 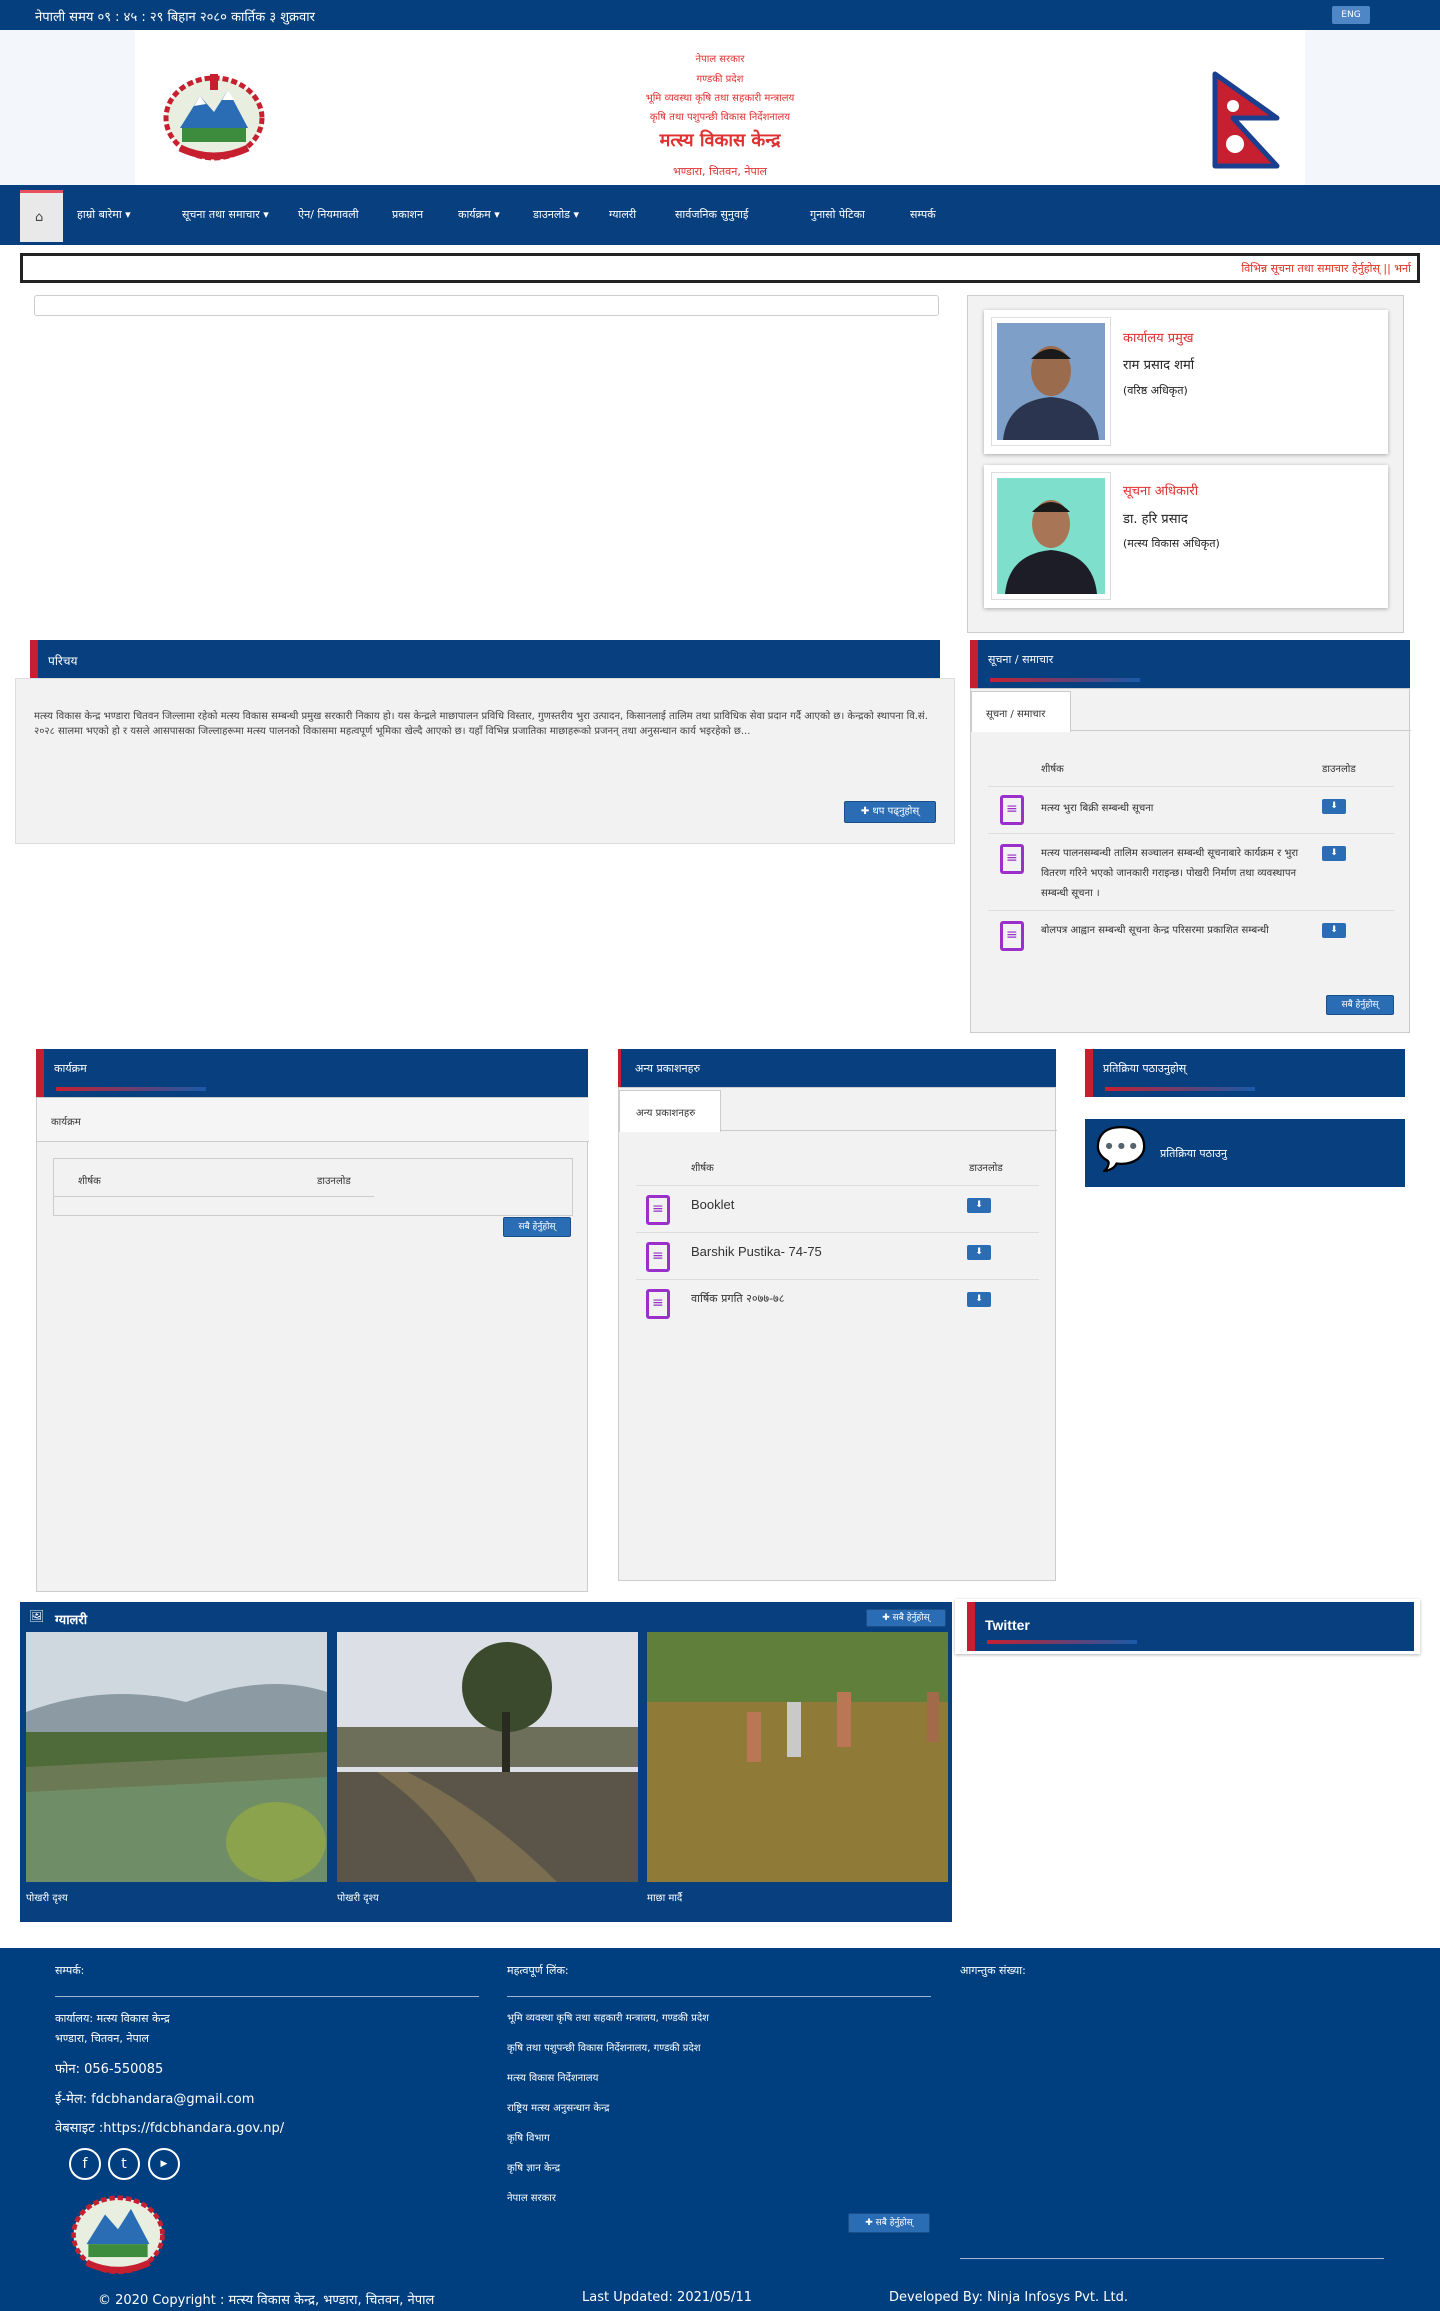 What do you see at coordinates (1171, 809) in the screenshot?
I see `notice-title: मत्स्य भुरा बिक्री सम्बन्धी सूचना` at bounding box center [1171, 809].